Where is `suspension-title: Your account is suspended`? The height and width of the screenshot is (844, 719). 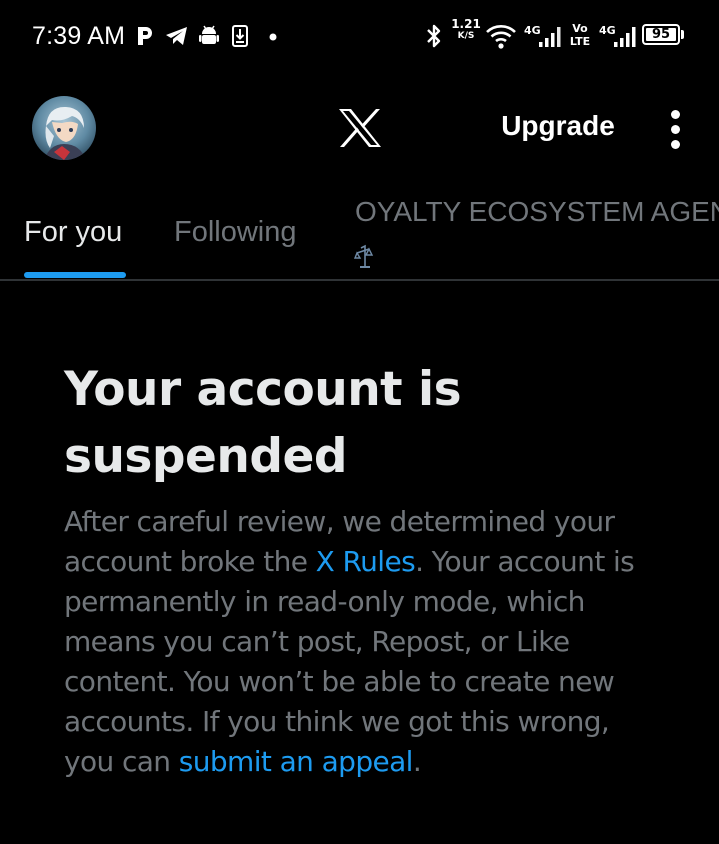
suspension-title: Your account is suspended is located at coordinates (263, 423).